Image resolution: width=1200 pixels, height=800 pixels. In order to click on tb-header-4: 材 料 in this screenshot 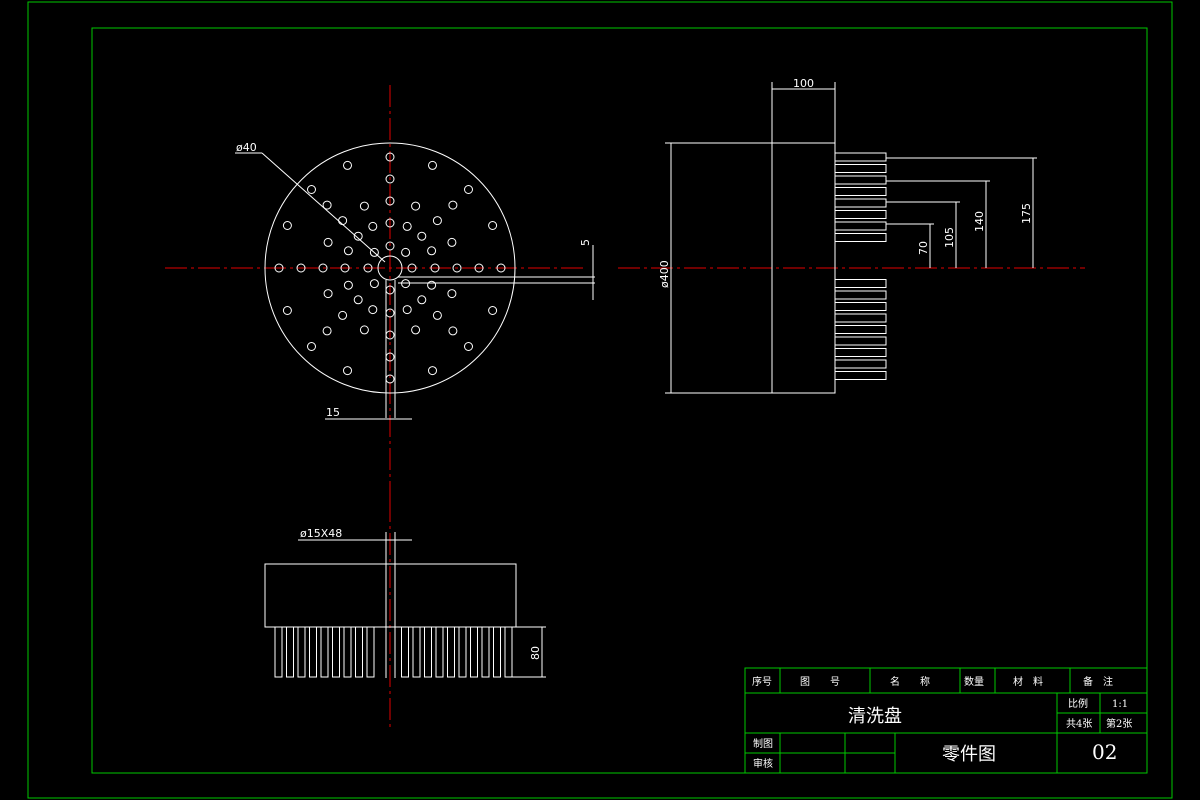, I will do `click(1028, 681)`.